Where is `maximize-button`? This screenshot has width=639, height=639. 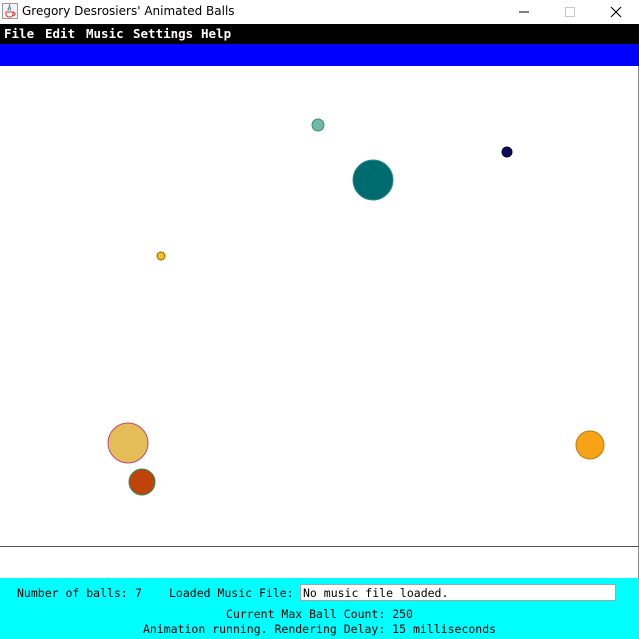
maximize-button is located at coordinates (570, 12).